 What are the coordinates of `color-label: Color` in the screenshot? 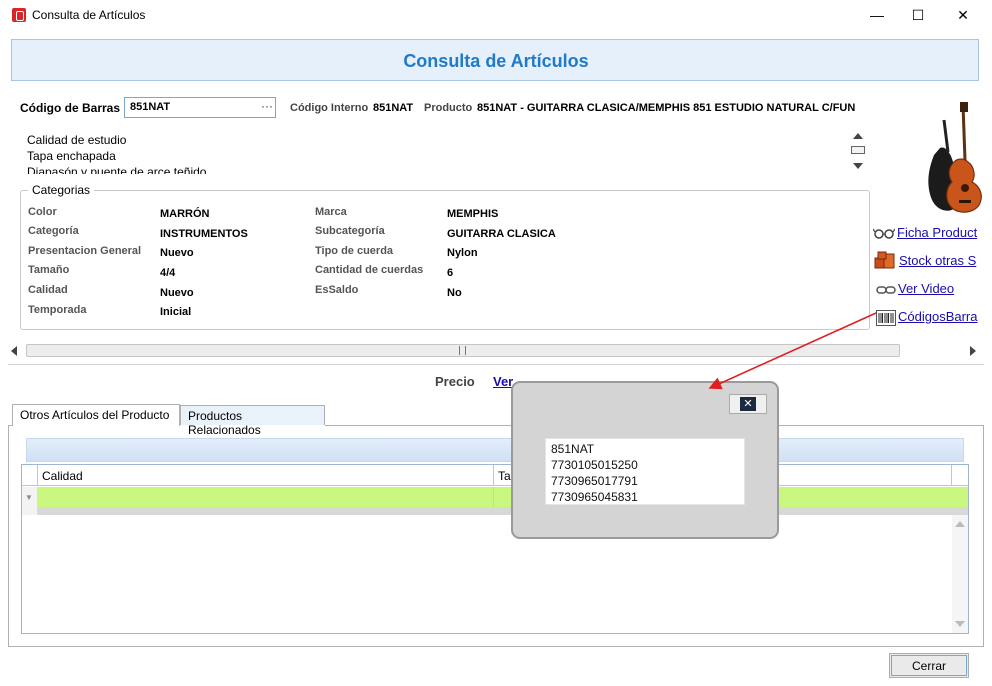 It's located at (42, 212).